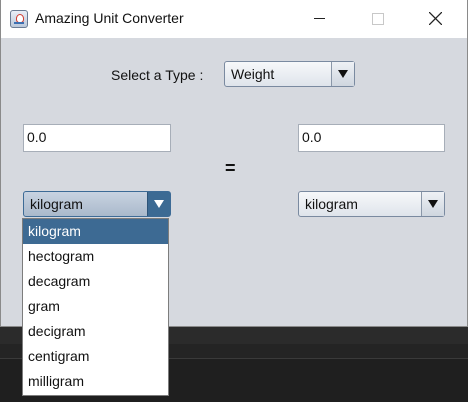  Describe the element at coordinates (19, 19) in the screenshot. I see `java-app-icon` at that location.